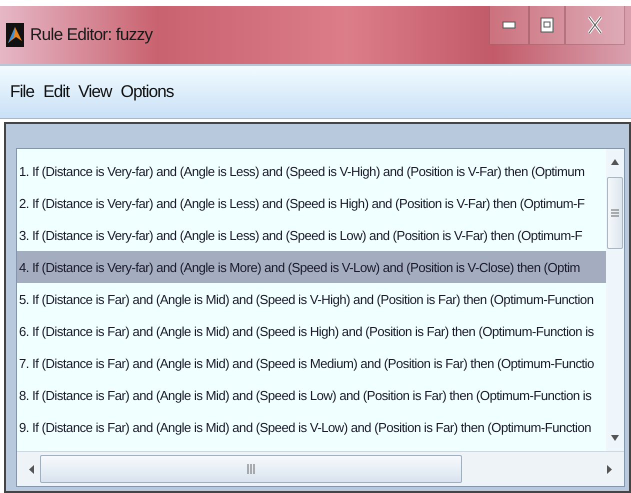 The width and height of the screenshot is (631, 493). I want to click on minimize-icon, so click(509, 25).